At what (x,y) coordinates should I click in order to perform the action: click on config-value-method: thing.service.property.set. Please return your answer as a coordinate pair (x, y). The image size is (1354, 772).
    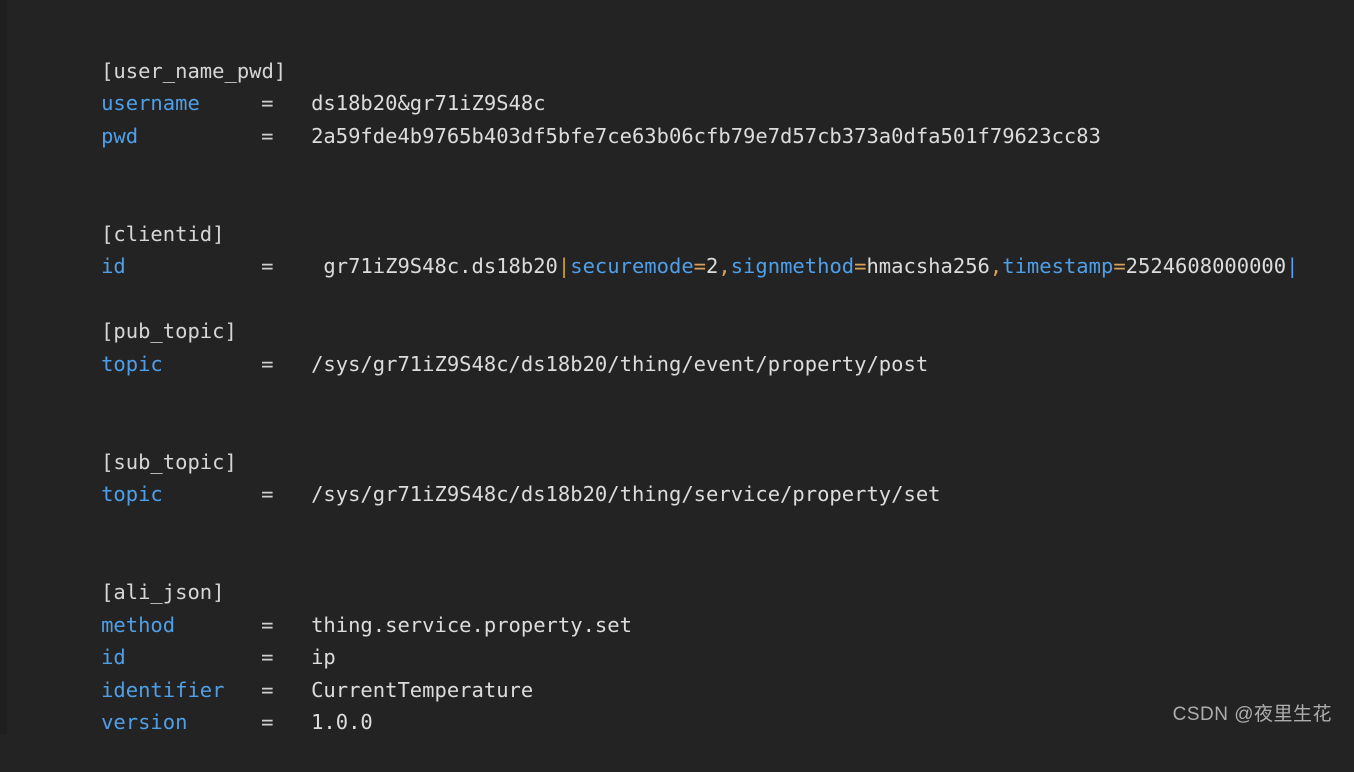
    Looking at the image, I should click on (471, 625).